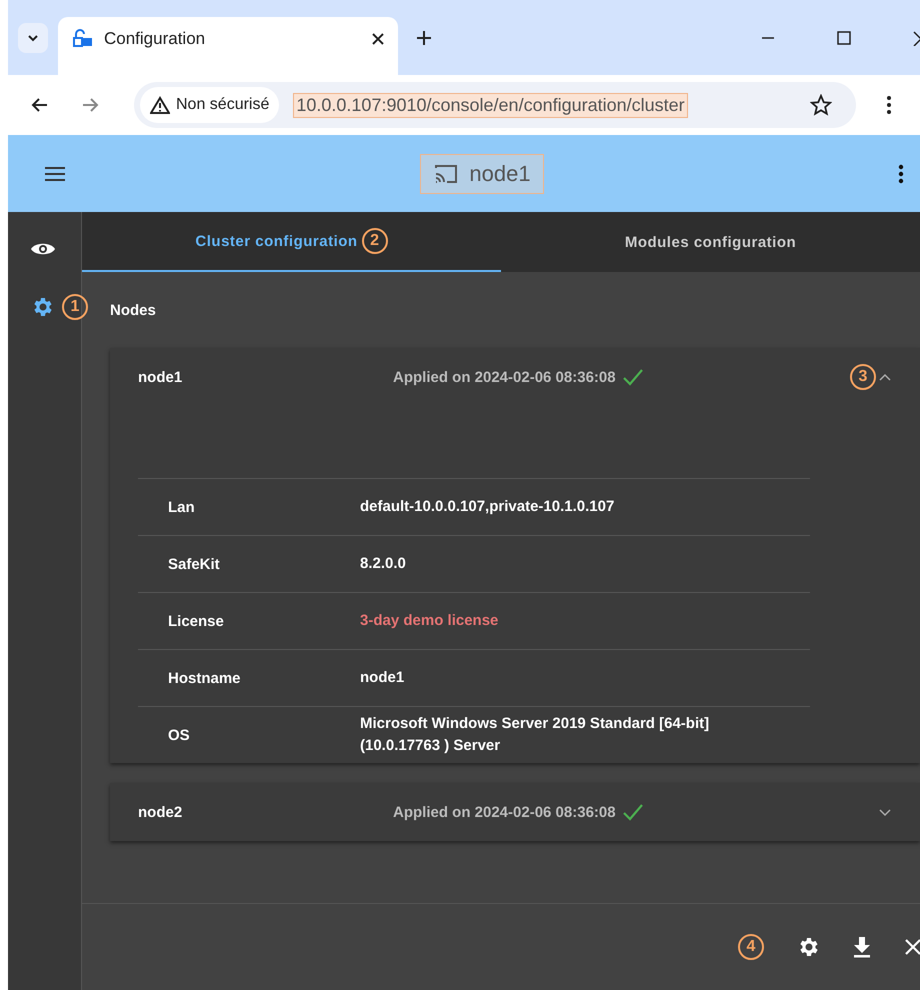 Image resolution: width=920 pixels, height=990 pixels. Describe the element at coordinates (265, 812) in the screenshot. I see `node-name: node2` at that location.